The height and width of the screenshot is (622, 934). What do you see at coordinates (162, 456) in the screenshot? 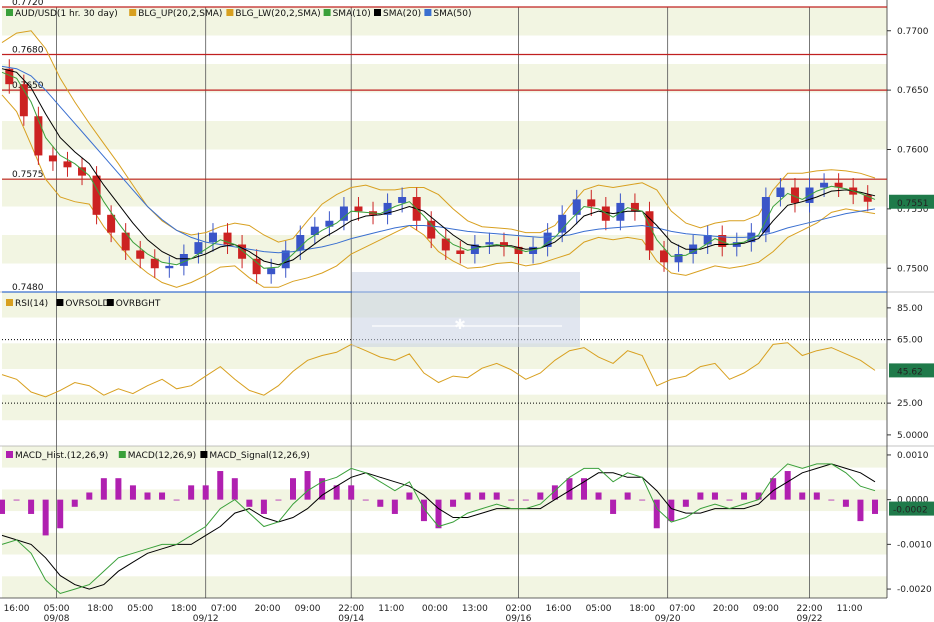
I see `legend-label: MACD(12,26,9)` at bounding box center [162, 456].